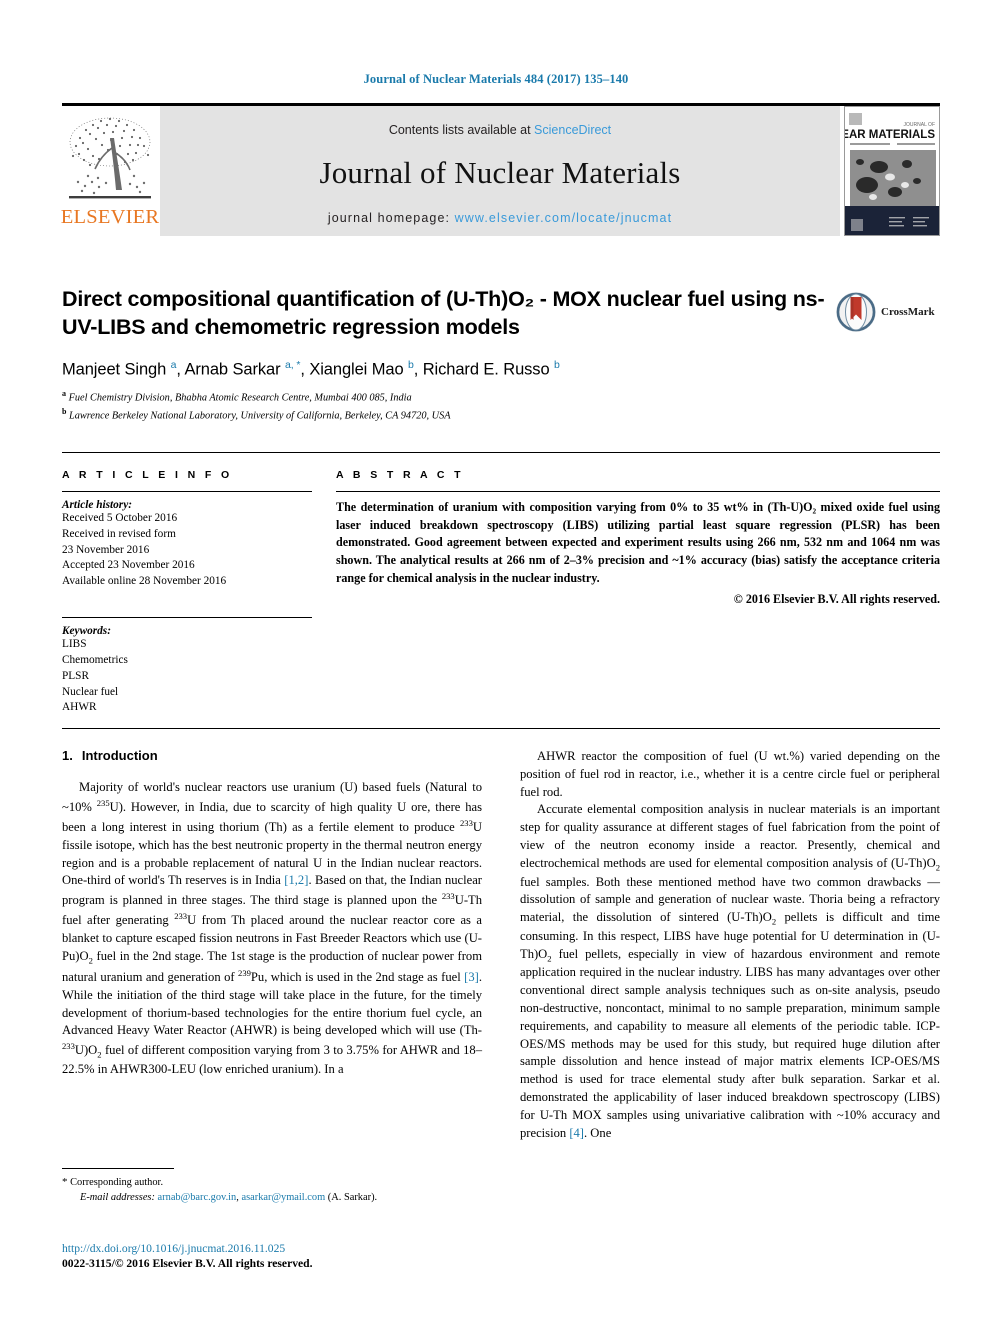 The width and height of the screenshot is (992, 1323). I want to click on svg-text: JOURNAL OF, so click(919, 125).